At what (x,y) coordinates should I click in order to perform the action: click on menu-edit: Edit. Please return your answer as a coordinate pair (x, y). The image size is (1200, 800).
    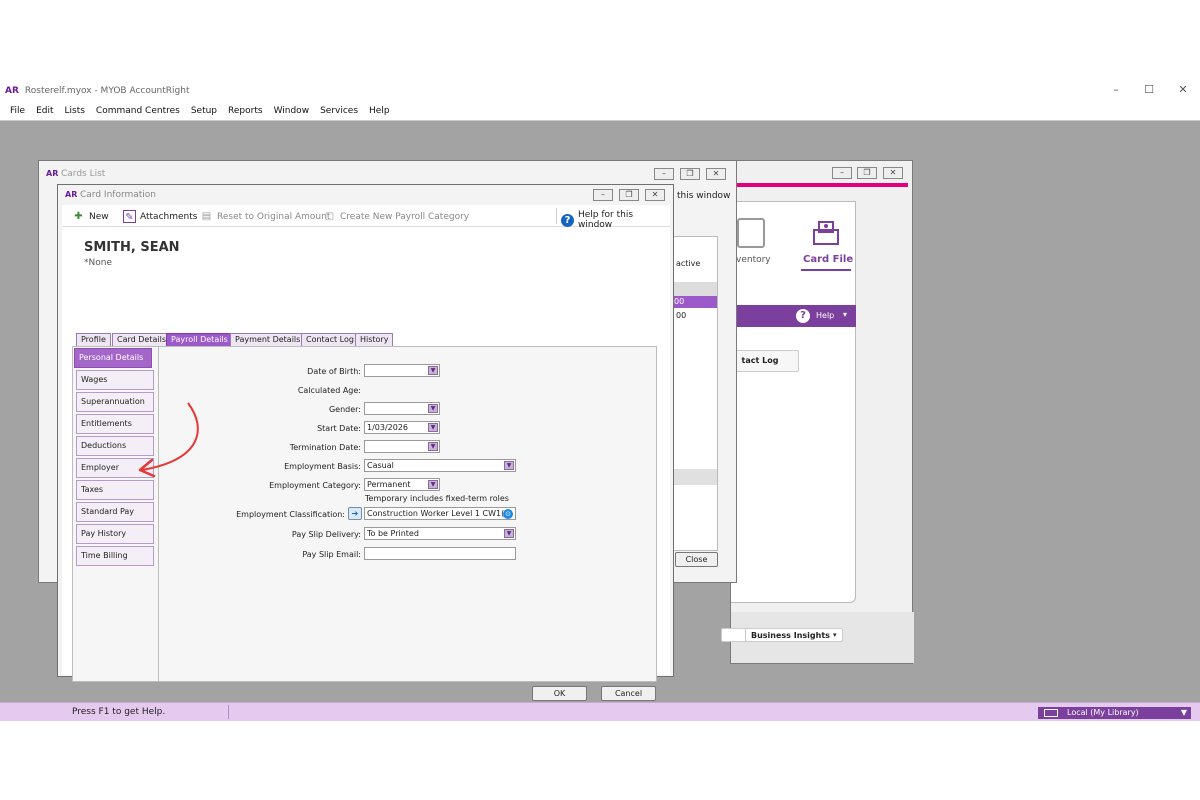
    Looking at the image, I should click on (44, 111).